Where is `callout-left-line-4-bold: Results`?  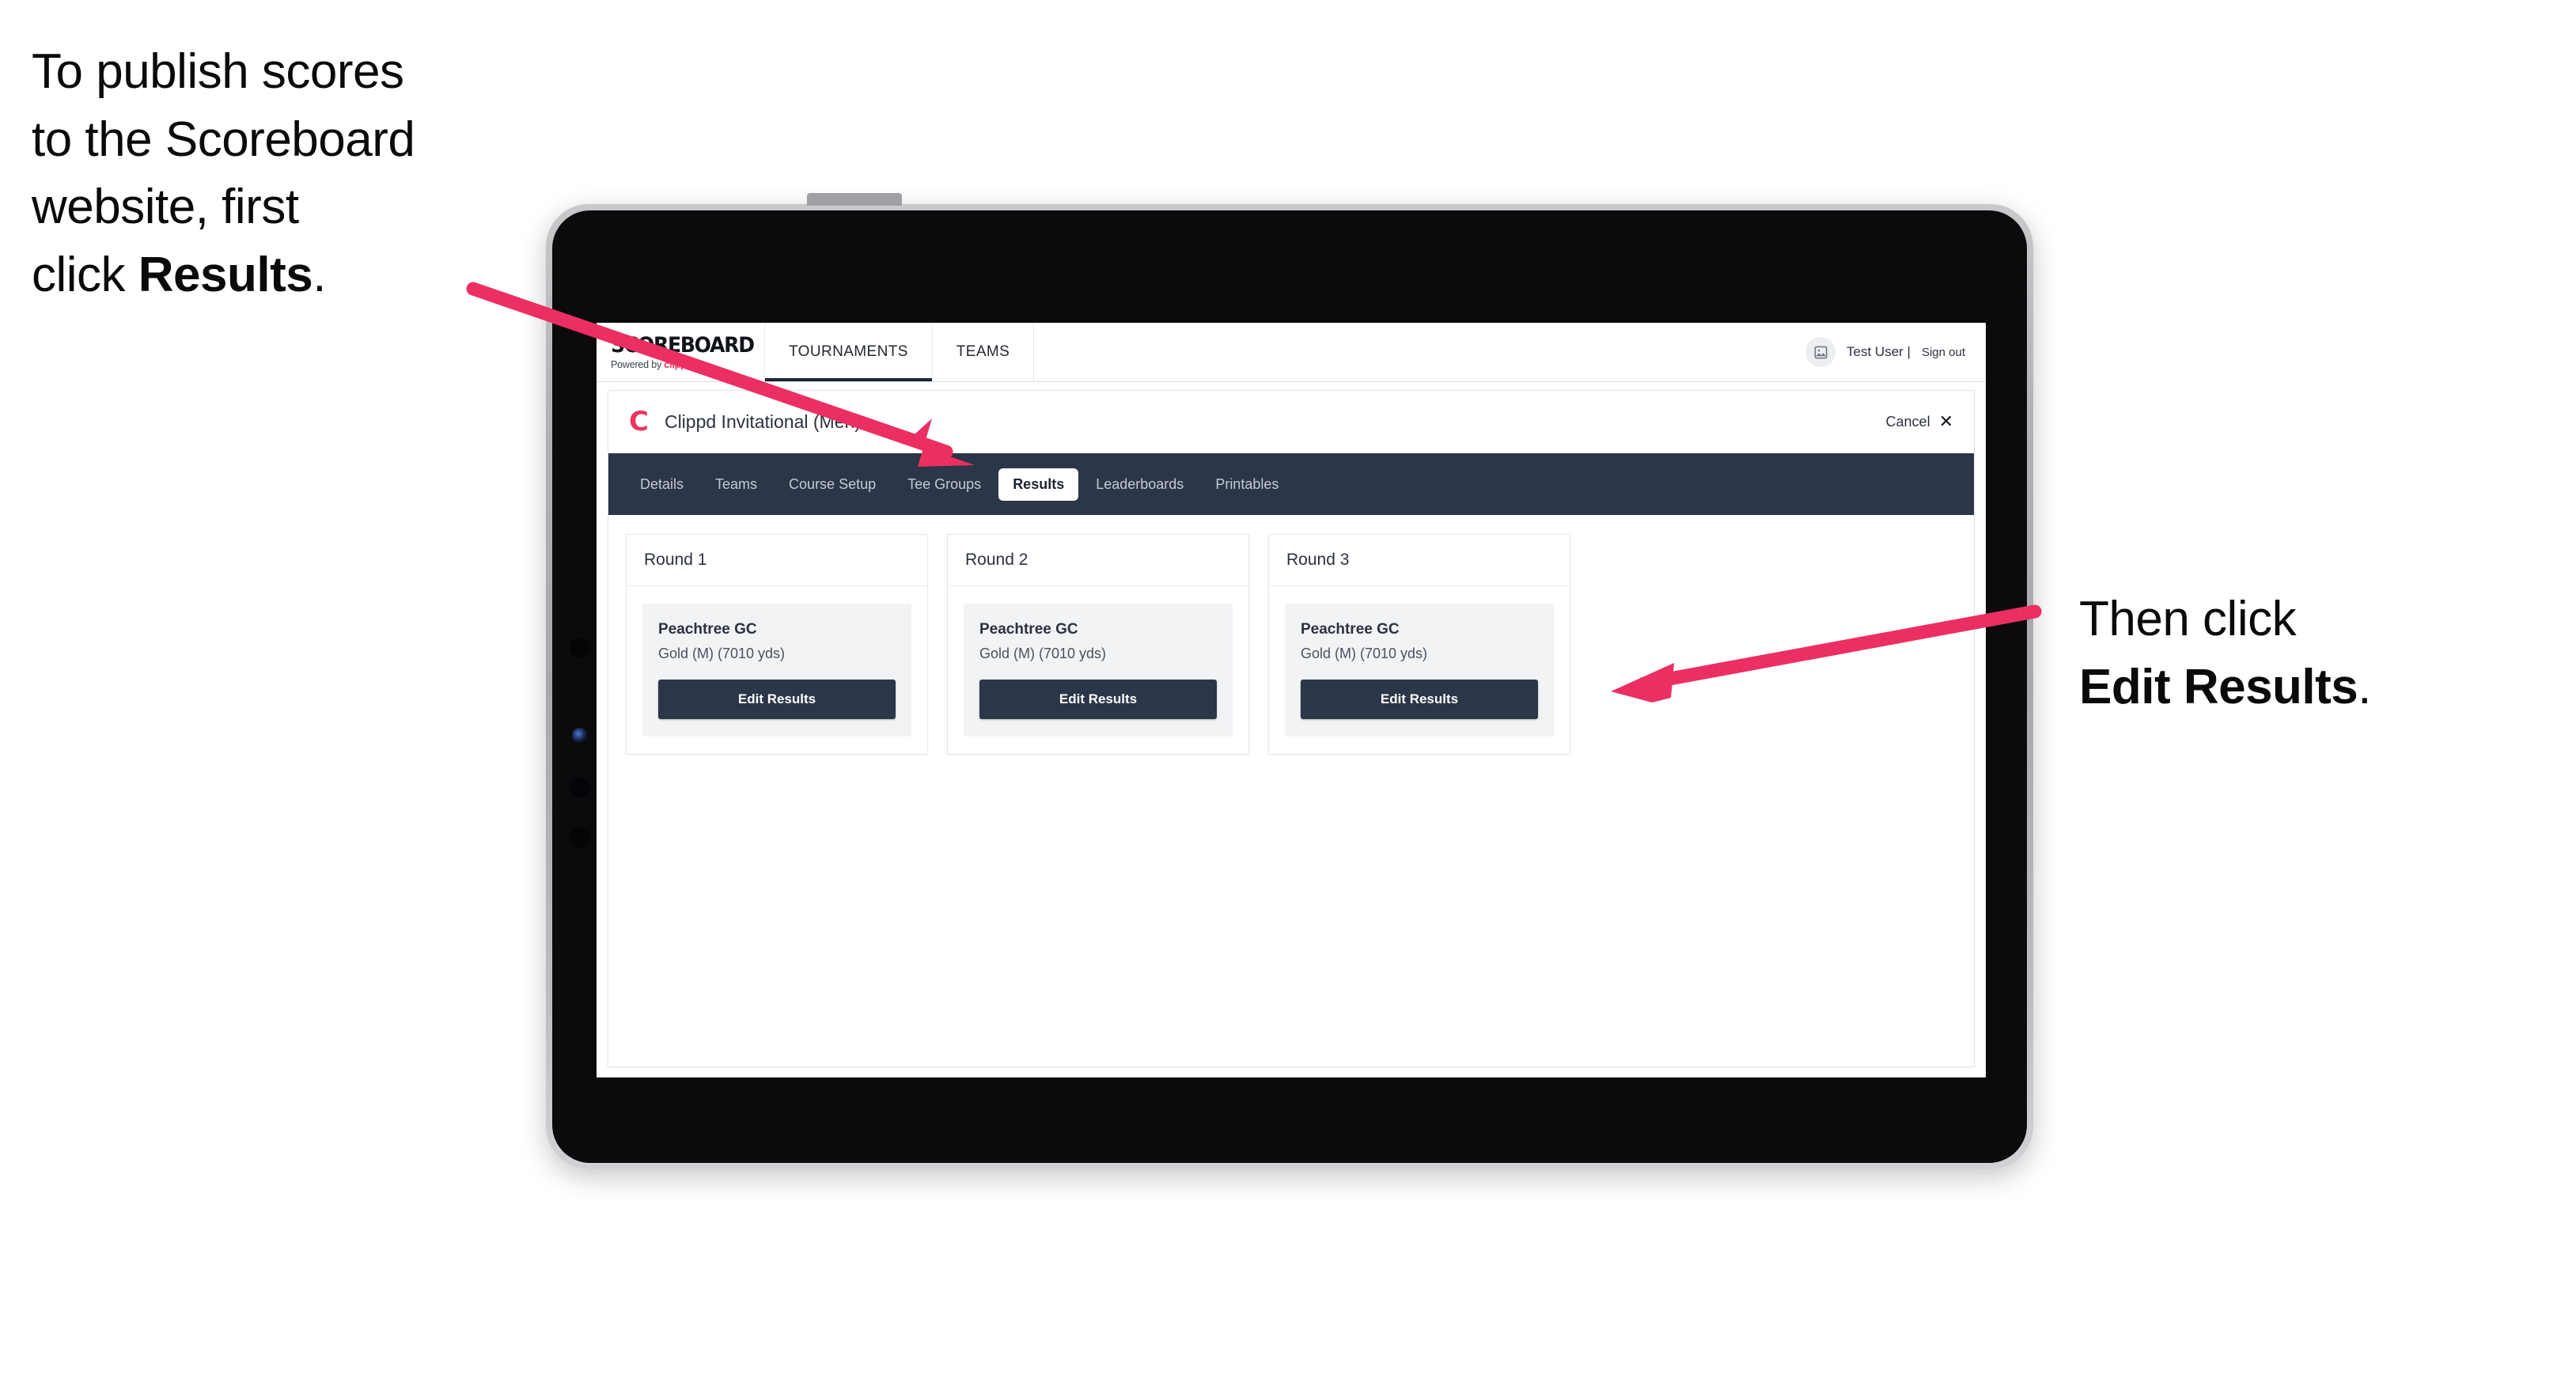
callout-left-line-4-bold: Results is located at coordinates (225, 274).